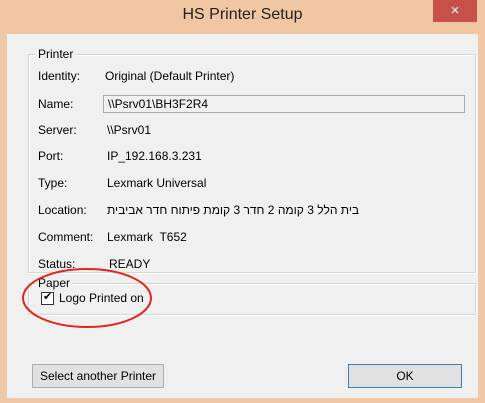 The width and height of the screenshot is (485, 403). Describe the element at coordinates (455, 11) in the screenshot. I see `close-button: ×` at that location.